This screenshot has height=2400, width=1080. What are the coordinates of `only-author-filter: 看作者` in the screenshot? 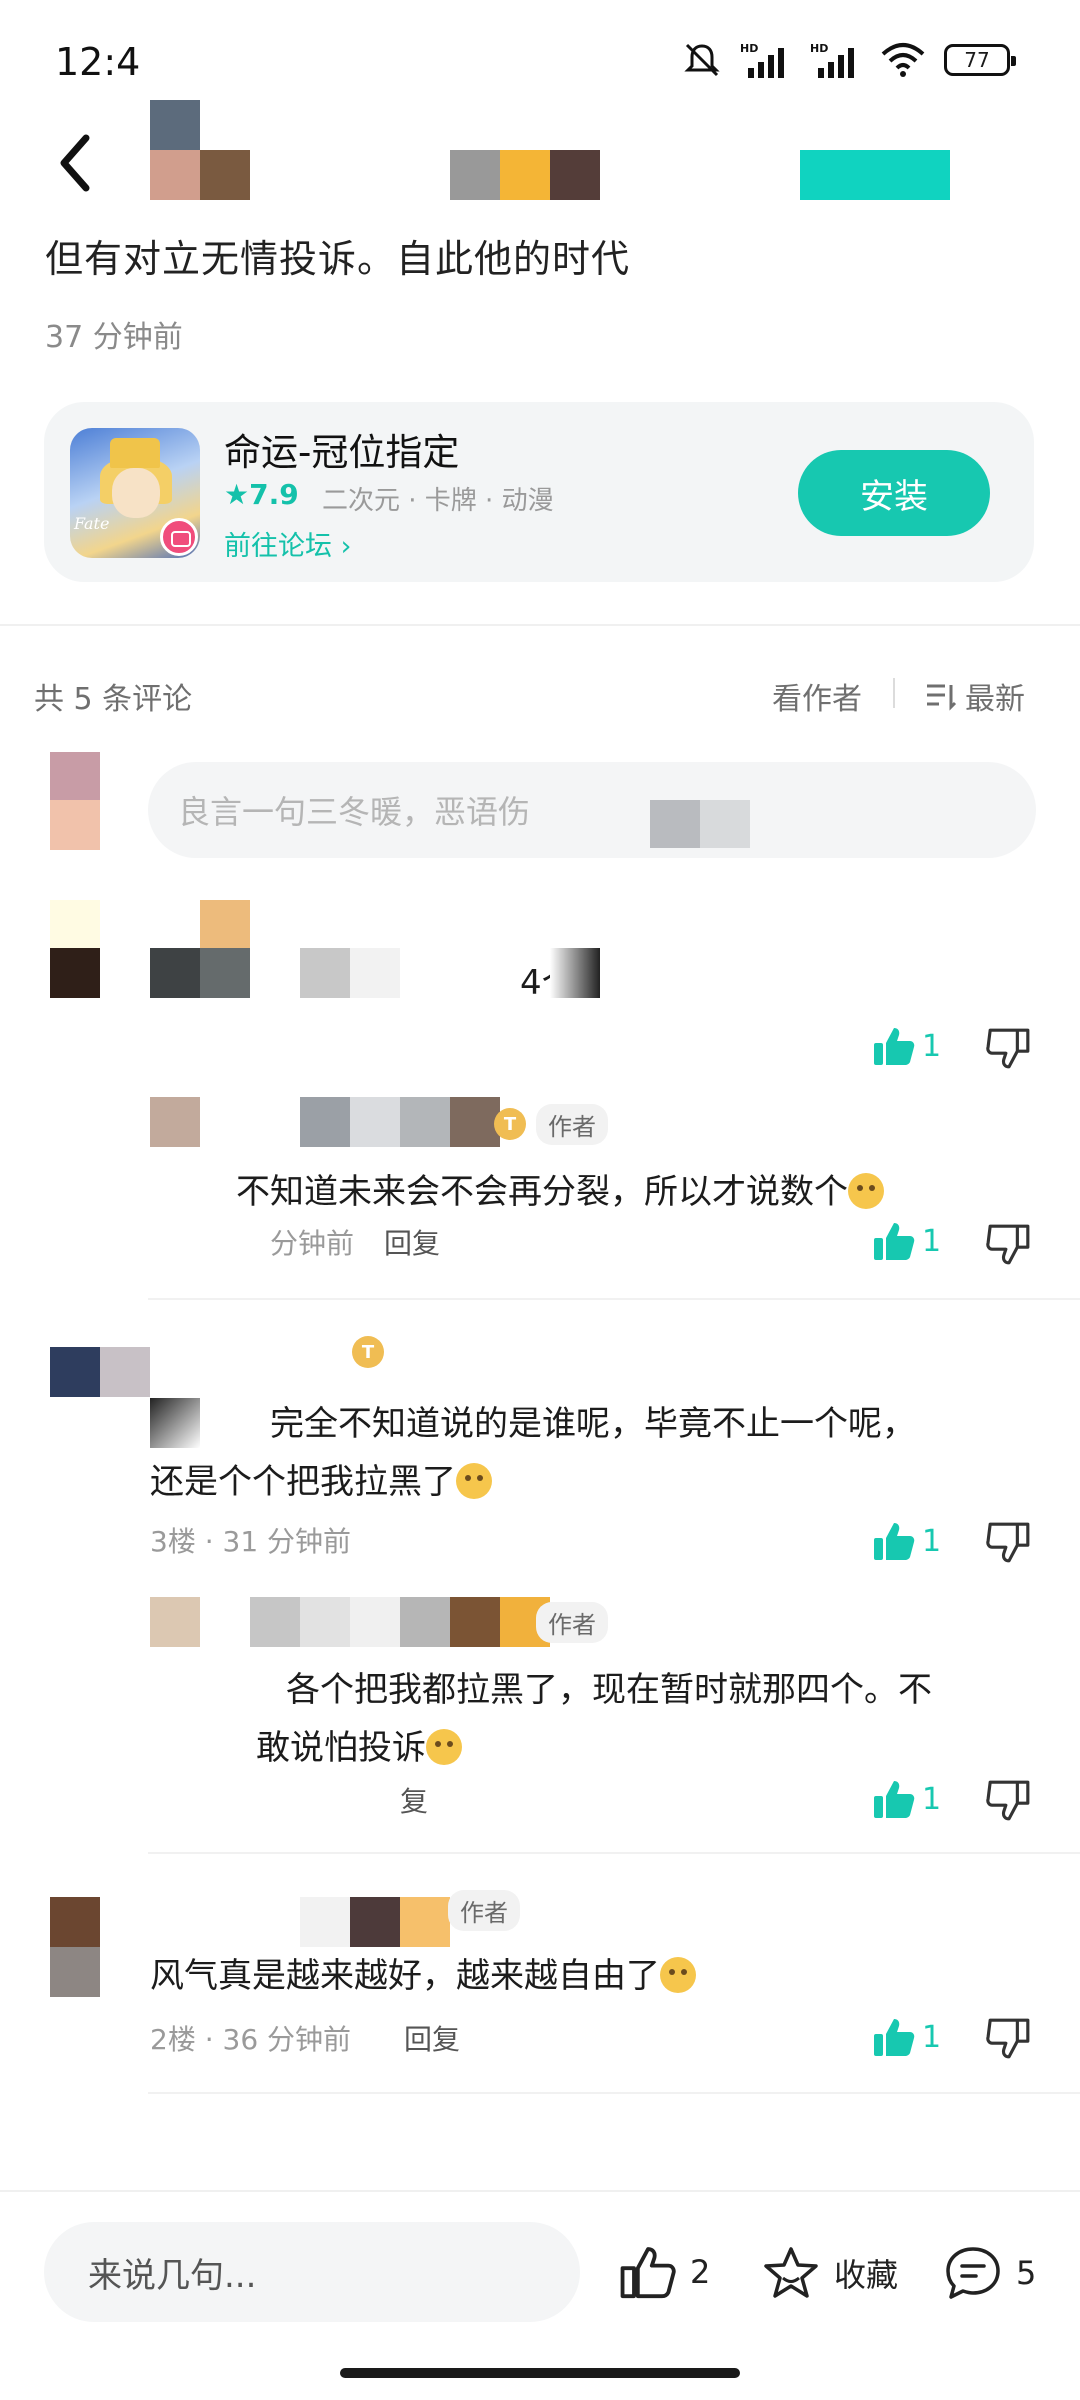 It's located at (817, 696).